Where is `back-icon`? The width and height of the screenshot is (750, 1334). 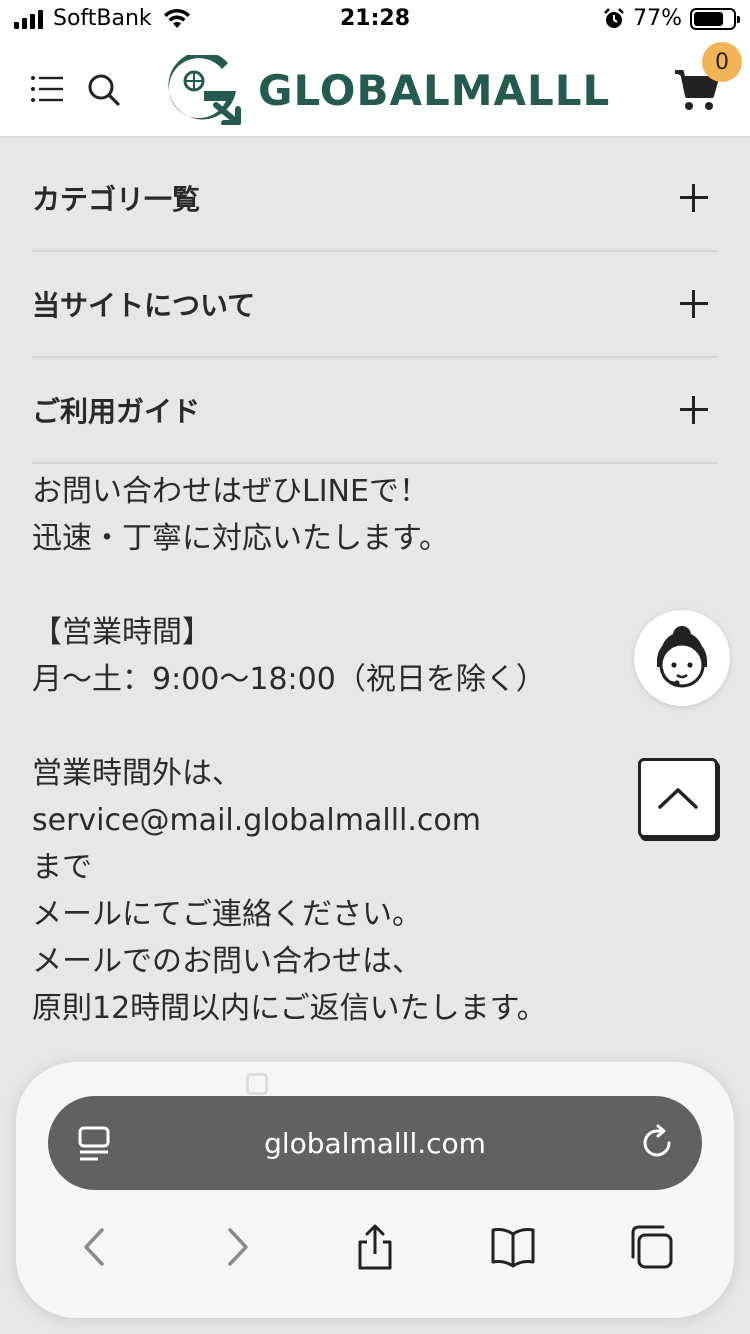 back-icon is located at coordinates (95, 1247).